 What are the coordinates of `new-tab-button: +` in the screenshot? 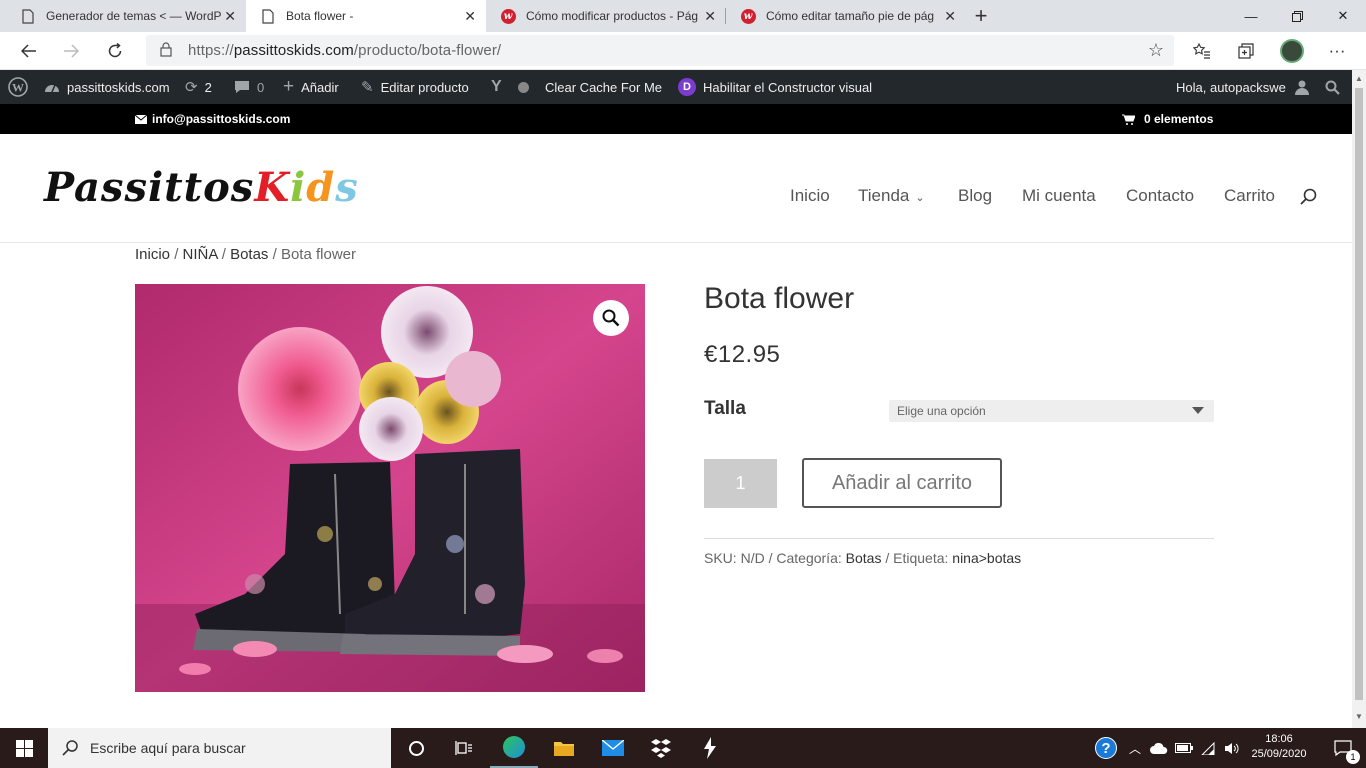 It's located at (981, 16).